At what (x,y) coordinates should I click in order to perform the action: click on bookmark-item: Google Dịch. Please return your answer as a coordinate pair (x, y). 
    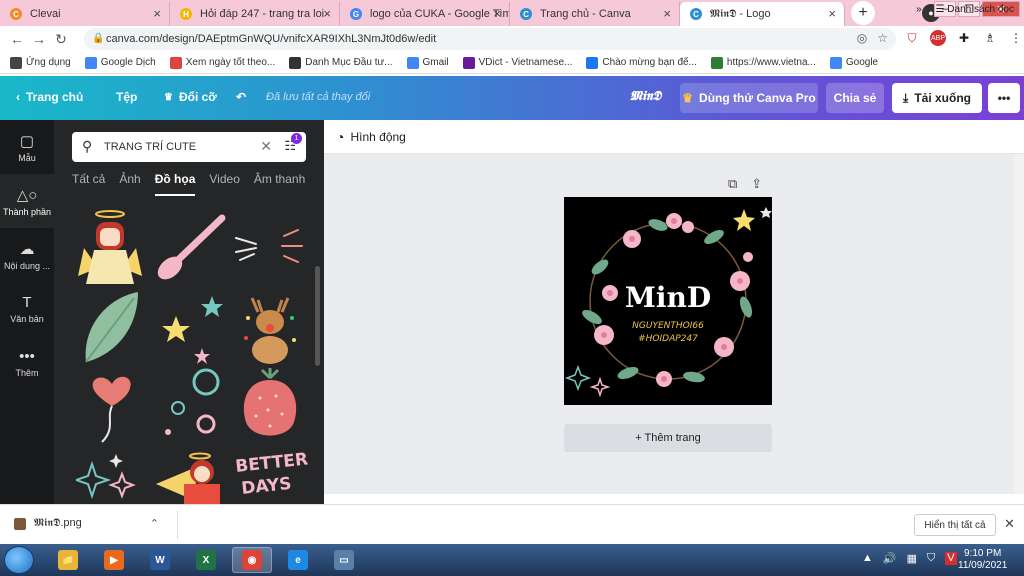
    Looking at the image, I should click on (120, 62).